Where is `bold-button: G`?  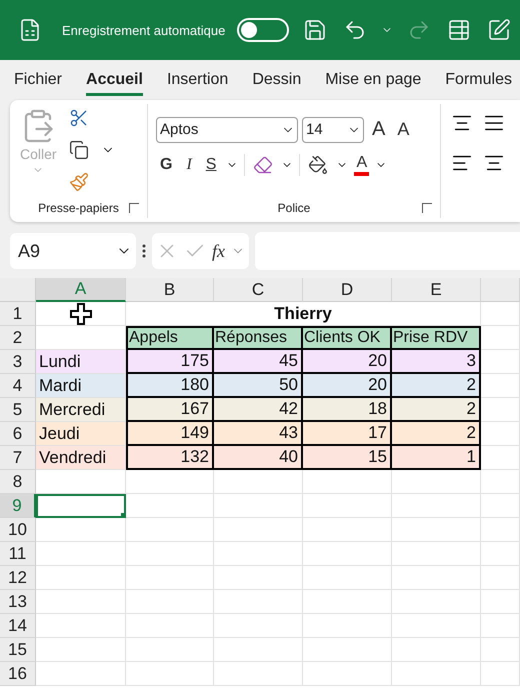 bold-button: G is located at coordinates (166, 165).